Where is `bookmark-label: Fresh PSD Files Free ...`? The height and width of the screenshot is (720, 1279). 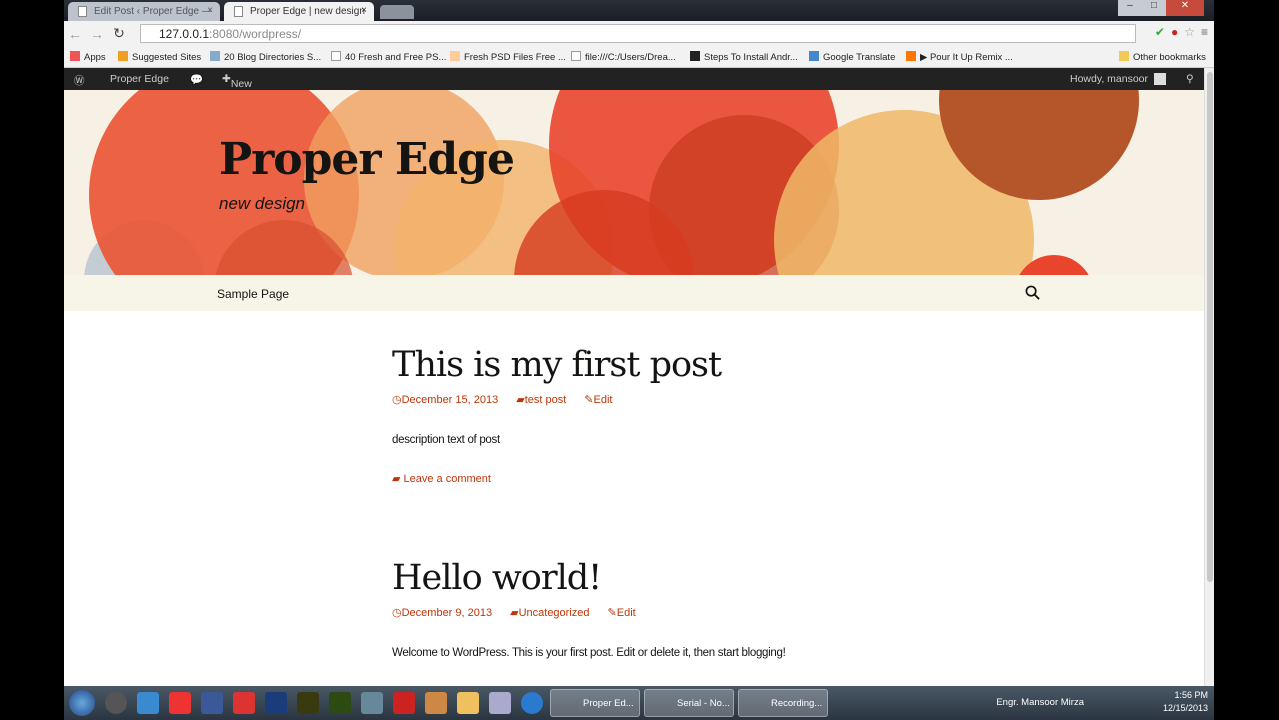
bookmark-label: Fresh PSD Files Free ... is located at coordinates (515, 57).